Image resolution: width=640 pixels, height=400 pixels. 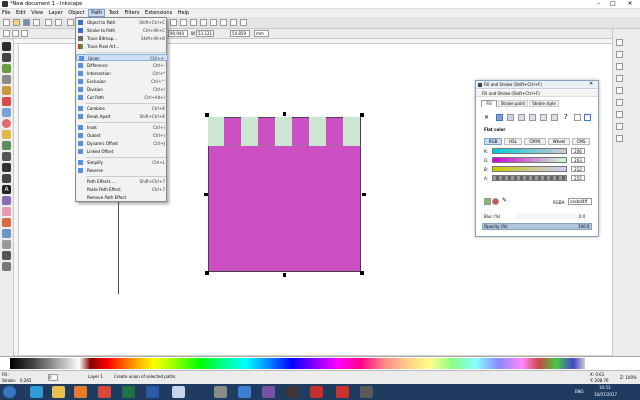 I want to click on menu-item-exclusion: Exclusion Ctrl+^, so click(x=122, y=81).